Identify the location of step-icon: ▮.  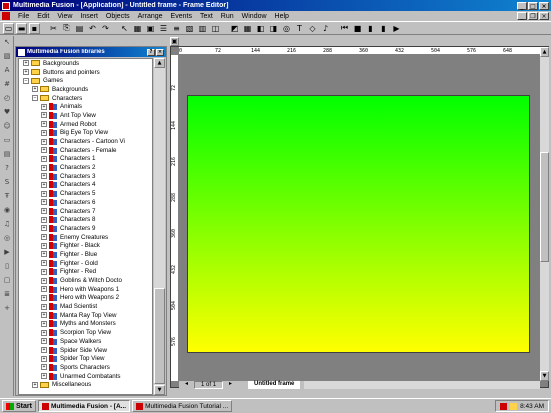
(383, 28).